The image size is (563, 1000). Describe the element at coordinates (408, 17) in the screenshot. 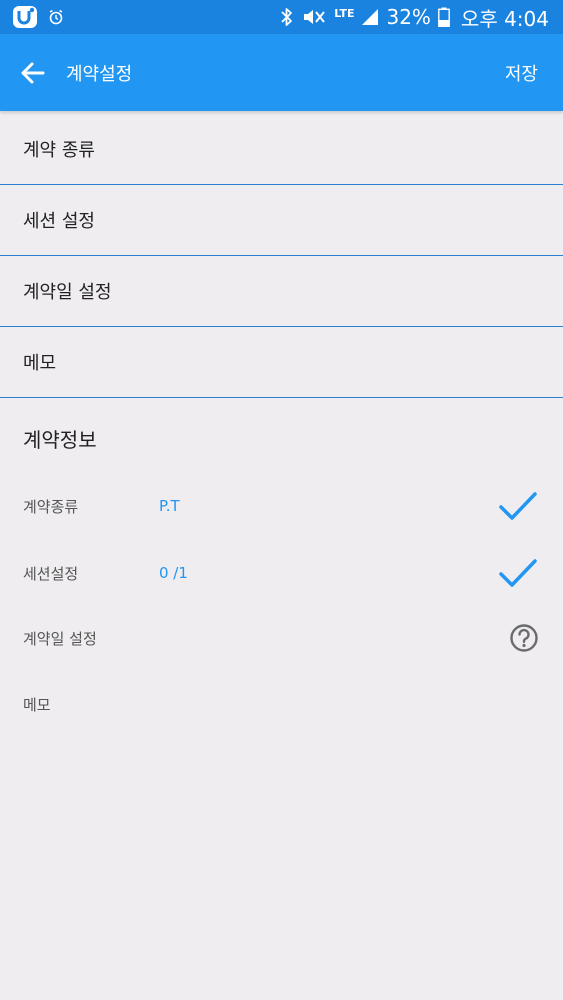

I see `battery-percent: 32%` at that location.